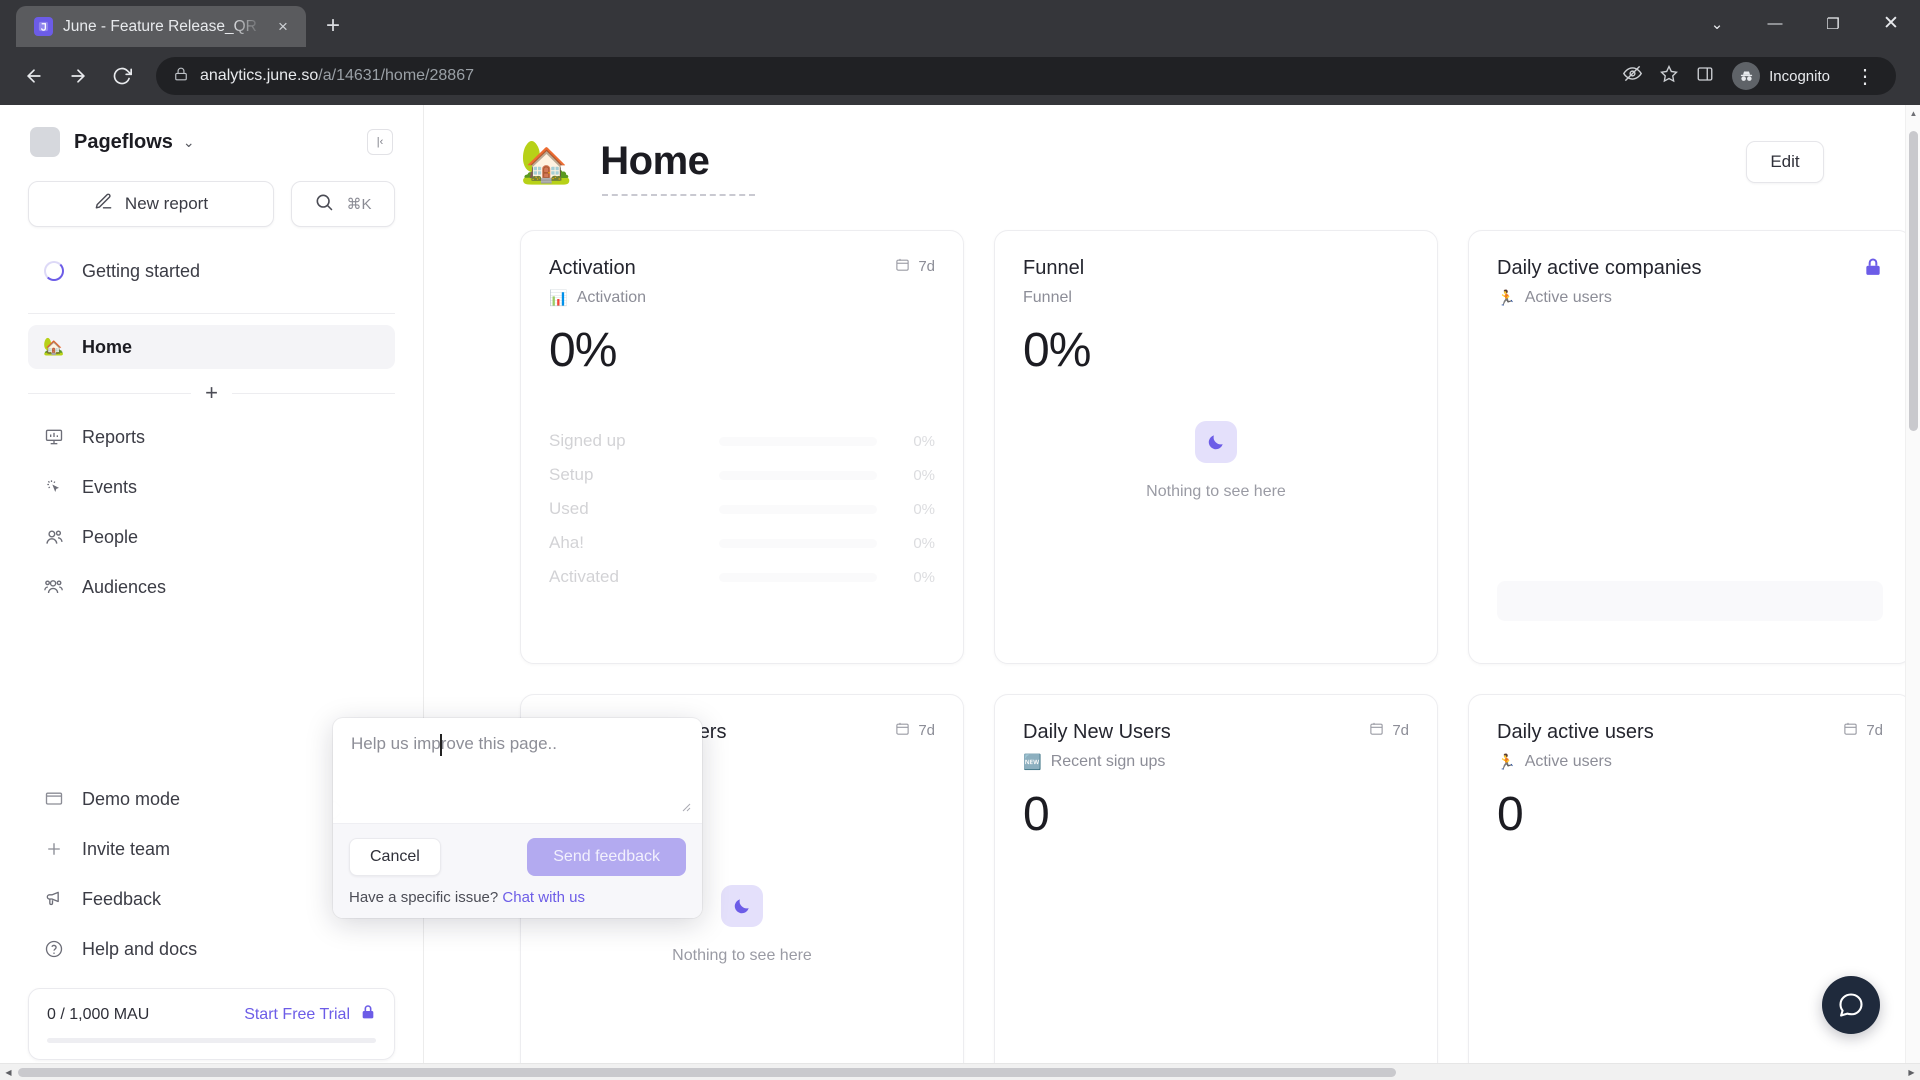 This screenshot has width=1920, height=1080. What do you see at coordinates (571, 474) in the screenshot?
I see `funnel-step-label: Setup` at bounding box center [571, 474].